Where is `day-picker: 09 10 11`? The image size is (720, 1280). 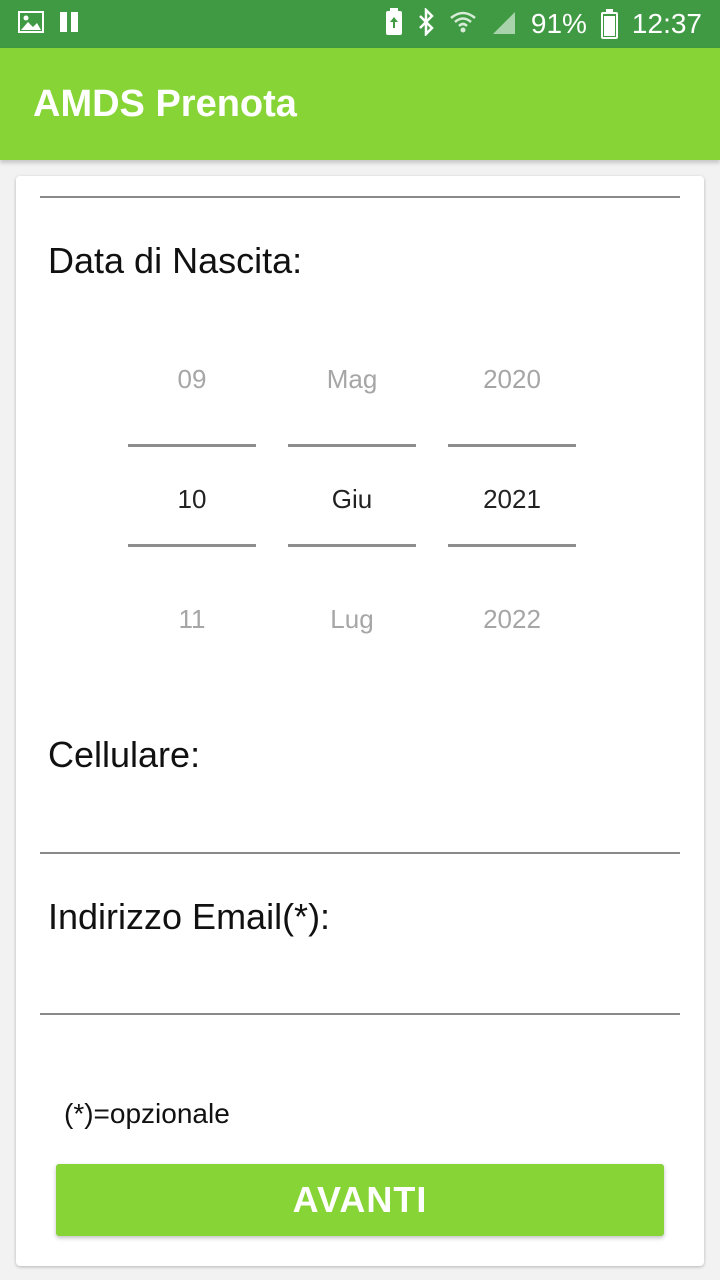 day-picker: 09 10 11 is located at coordinates (192, 496).